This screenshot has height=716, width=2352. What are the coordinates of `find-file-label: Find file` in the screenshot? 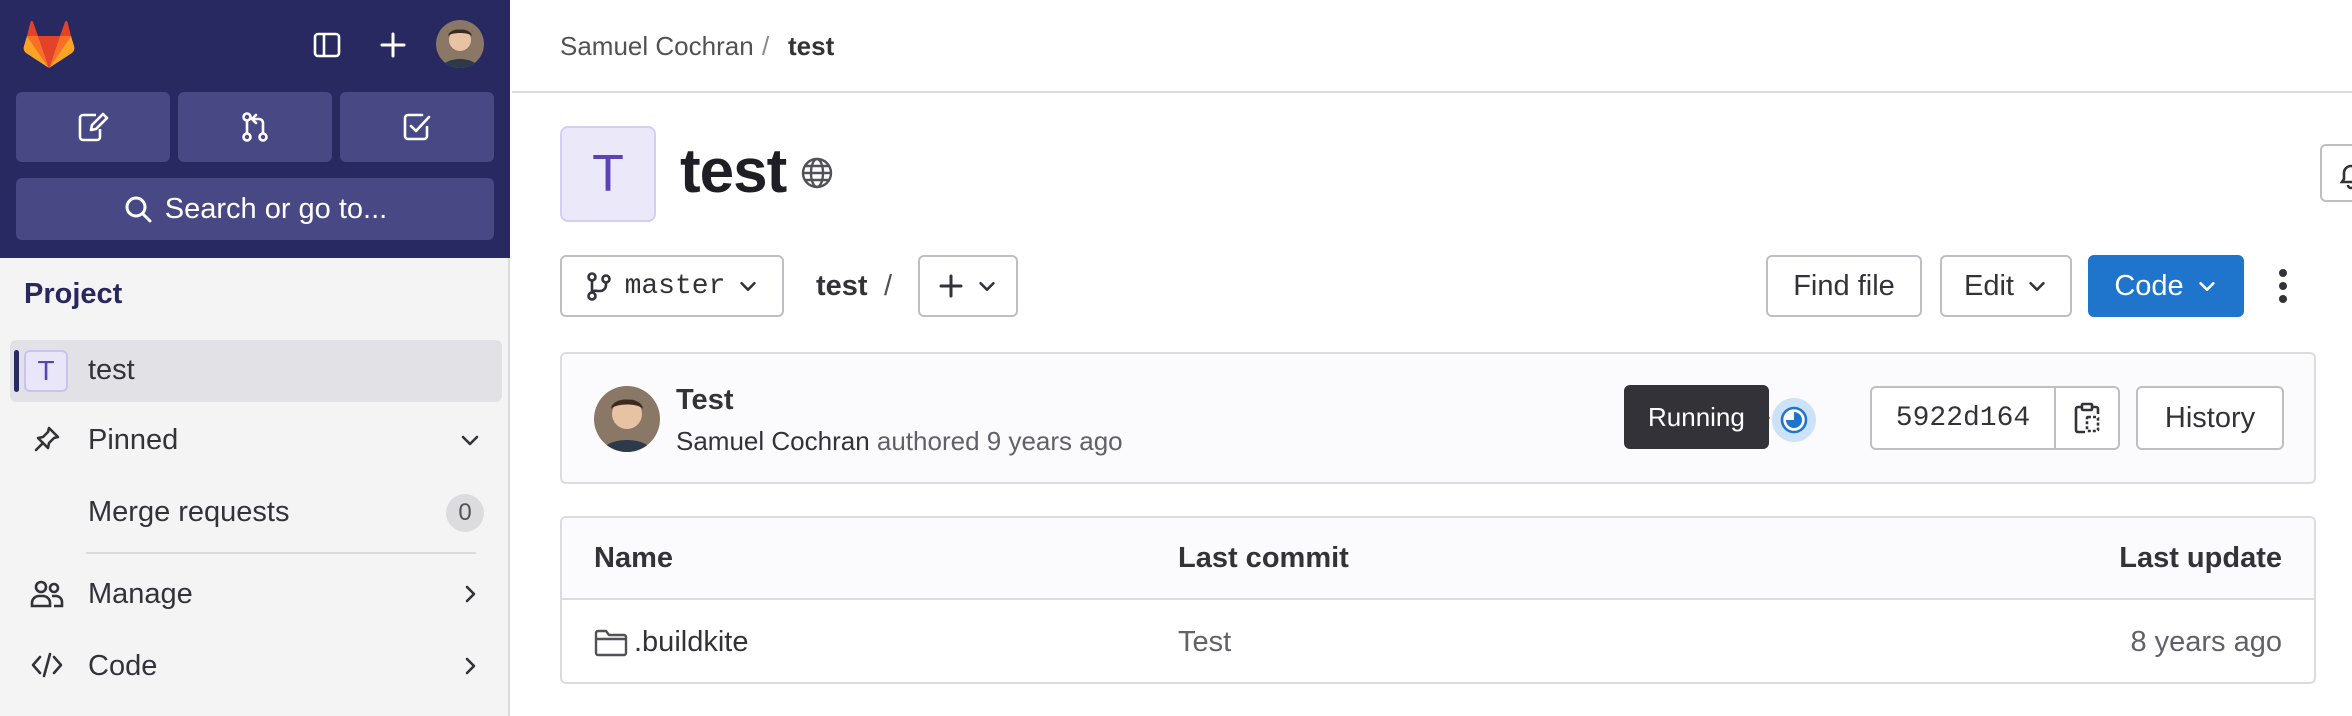 It's located at (1844, 285).